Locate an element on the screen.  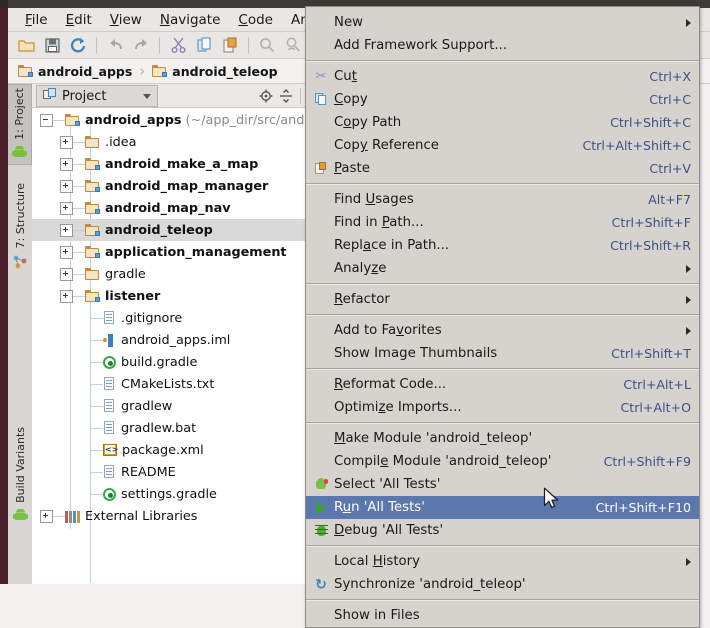
tree-row: <> package.xml is located at coordinates (168, 450).